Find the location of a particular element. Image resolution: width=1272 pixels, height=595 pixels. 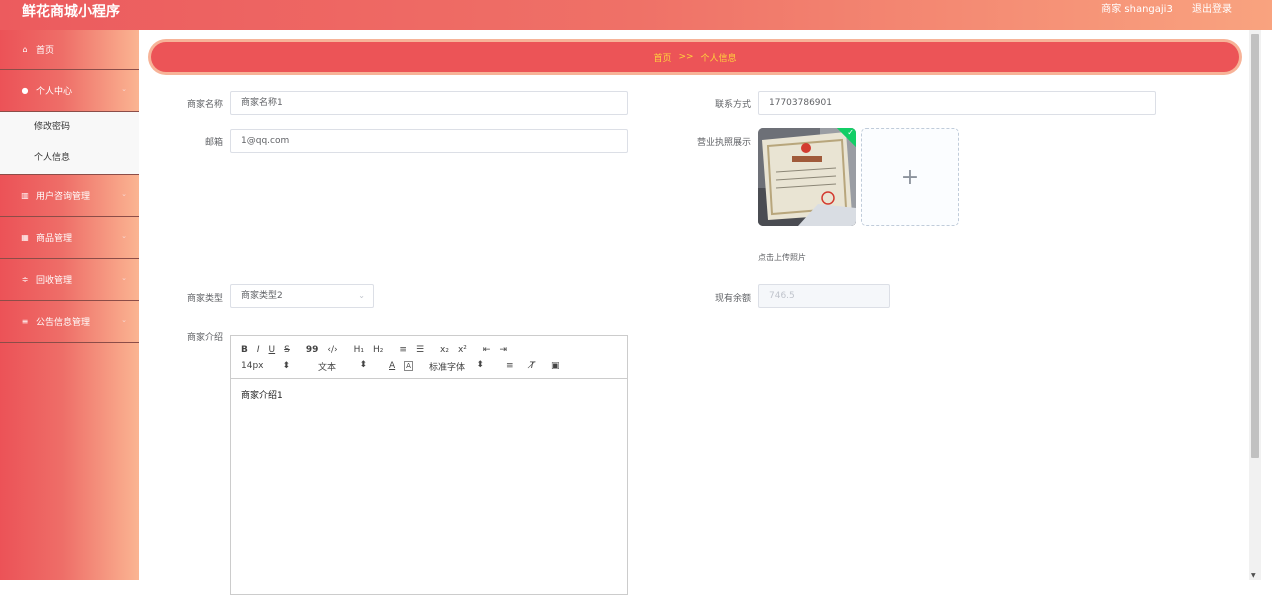

merchant-type-label: 商家类型 is located at coordinates (204, 299).